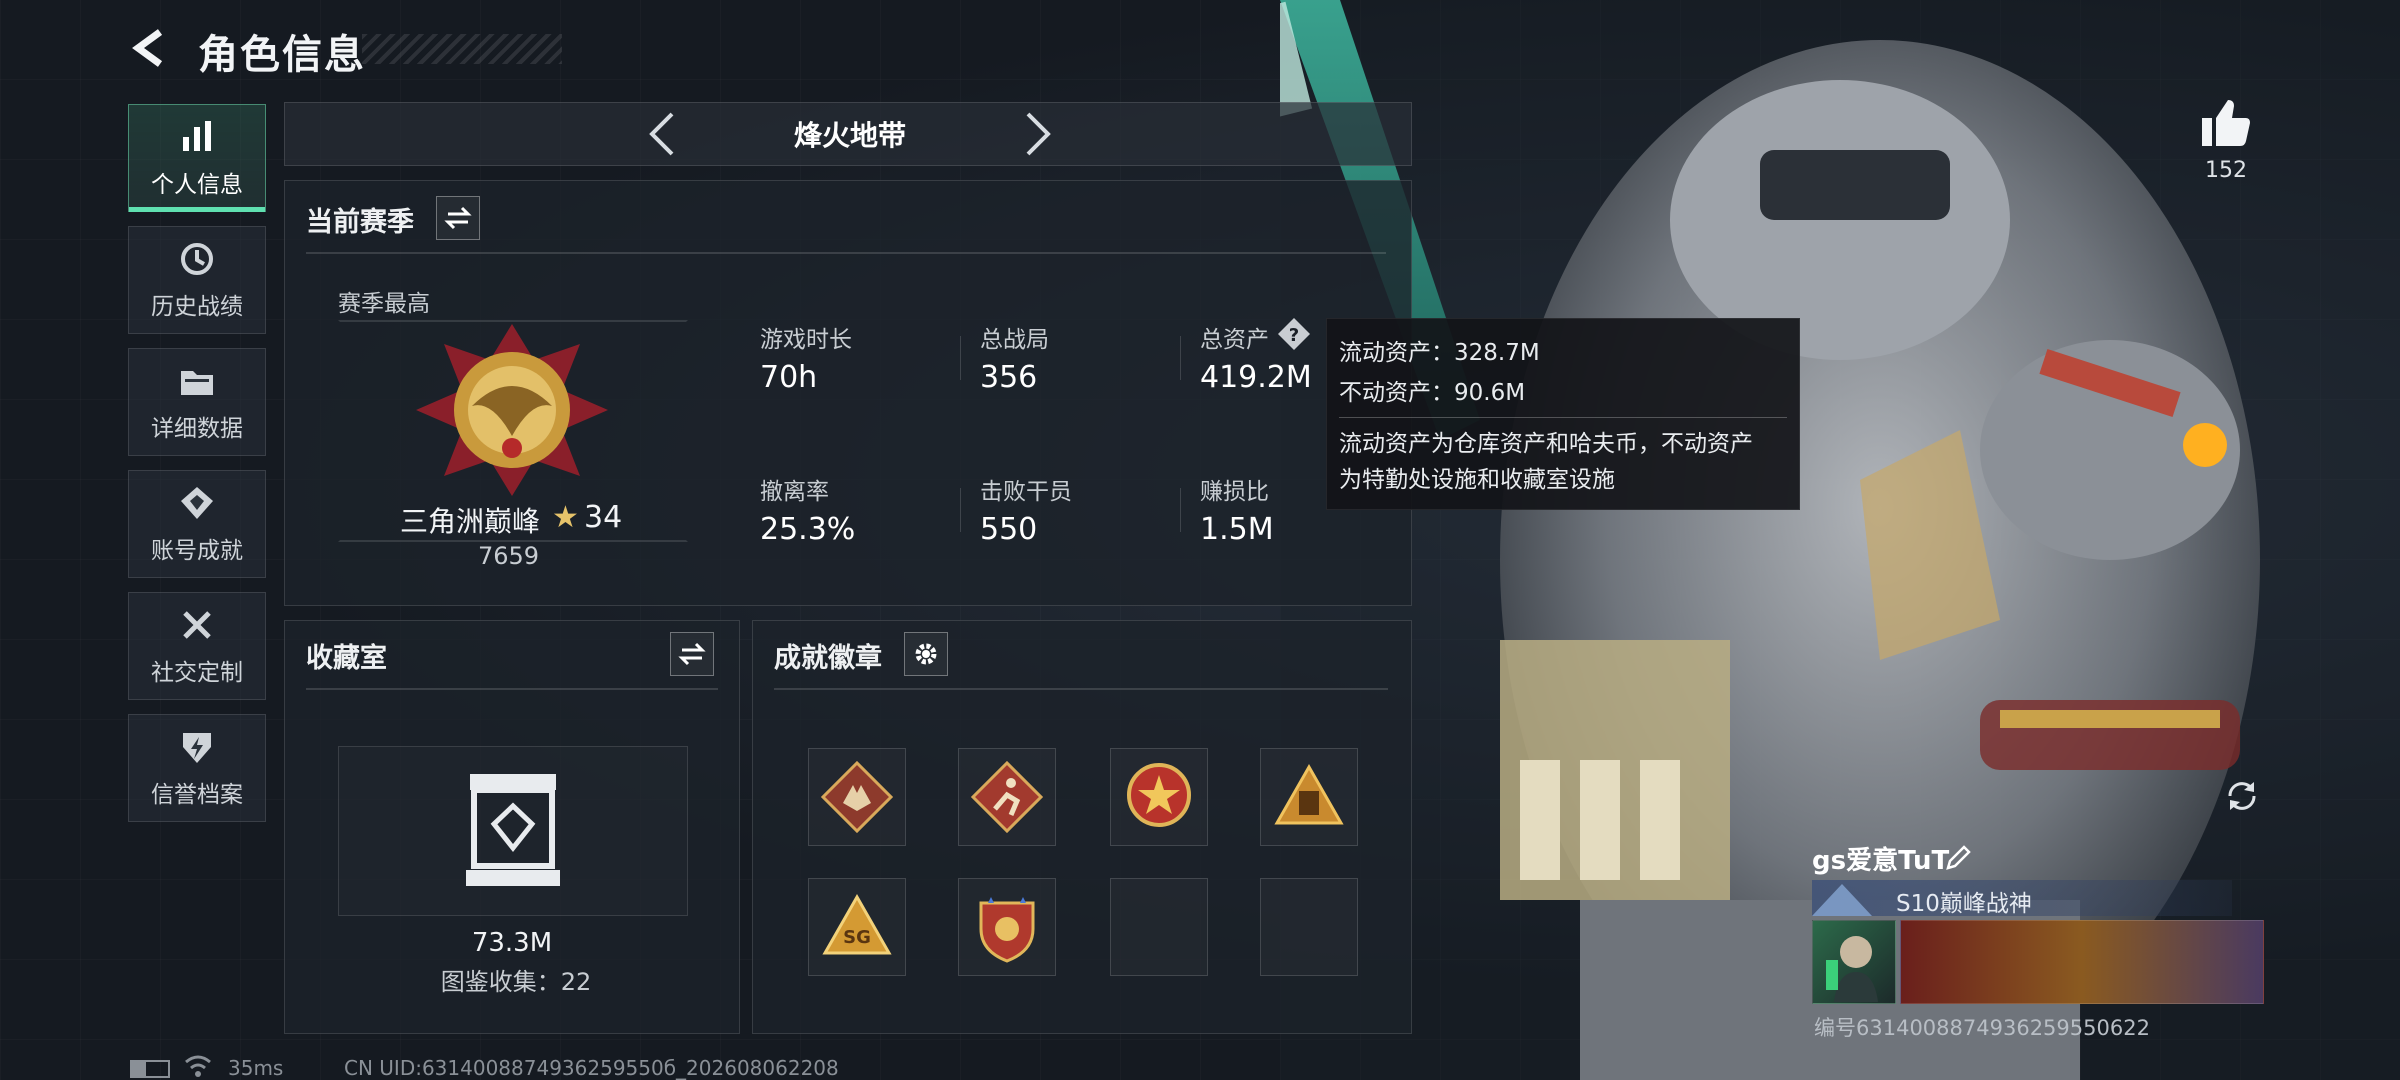 The width and height of the screenshot is (2400, 1080). I want to click on rank-score: 7659, so click(509, 556).